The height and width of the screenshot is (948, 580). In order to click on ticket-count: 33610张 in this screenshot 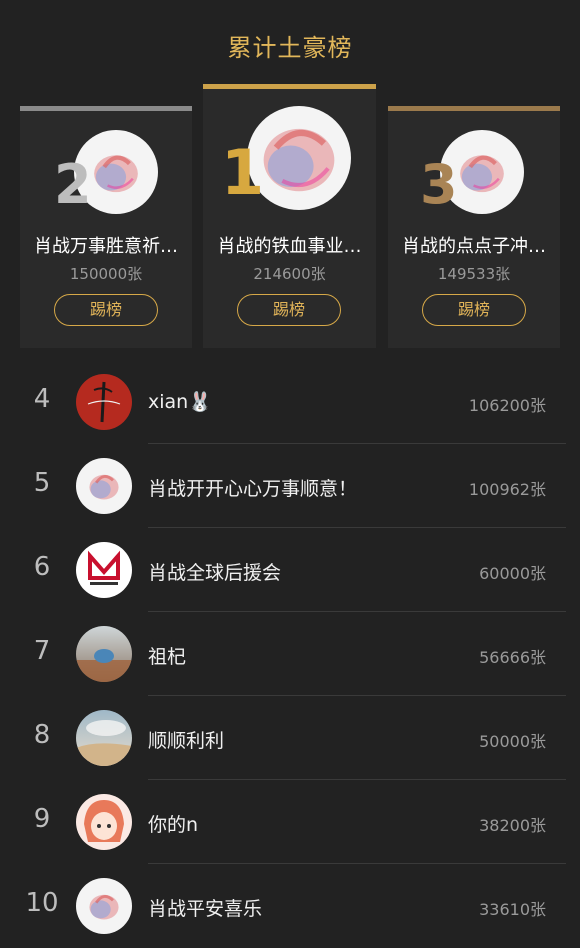, I will do `click(512, 909)`.